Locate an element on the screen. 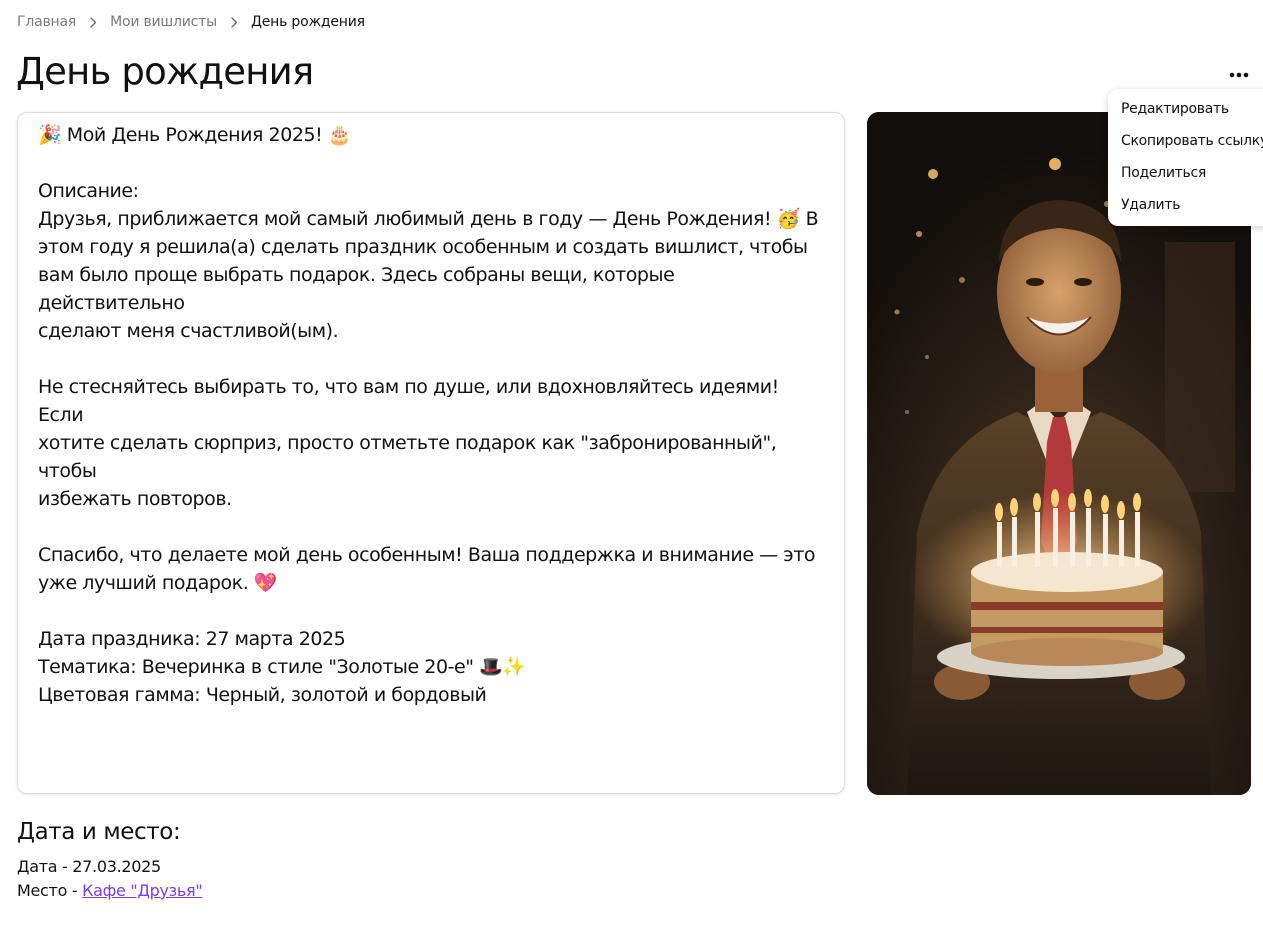 This screenshot has height=947, width=1263. menu-item-delete: Удалить is located at coordinates (1185, 209).